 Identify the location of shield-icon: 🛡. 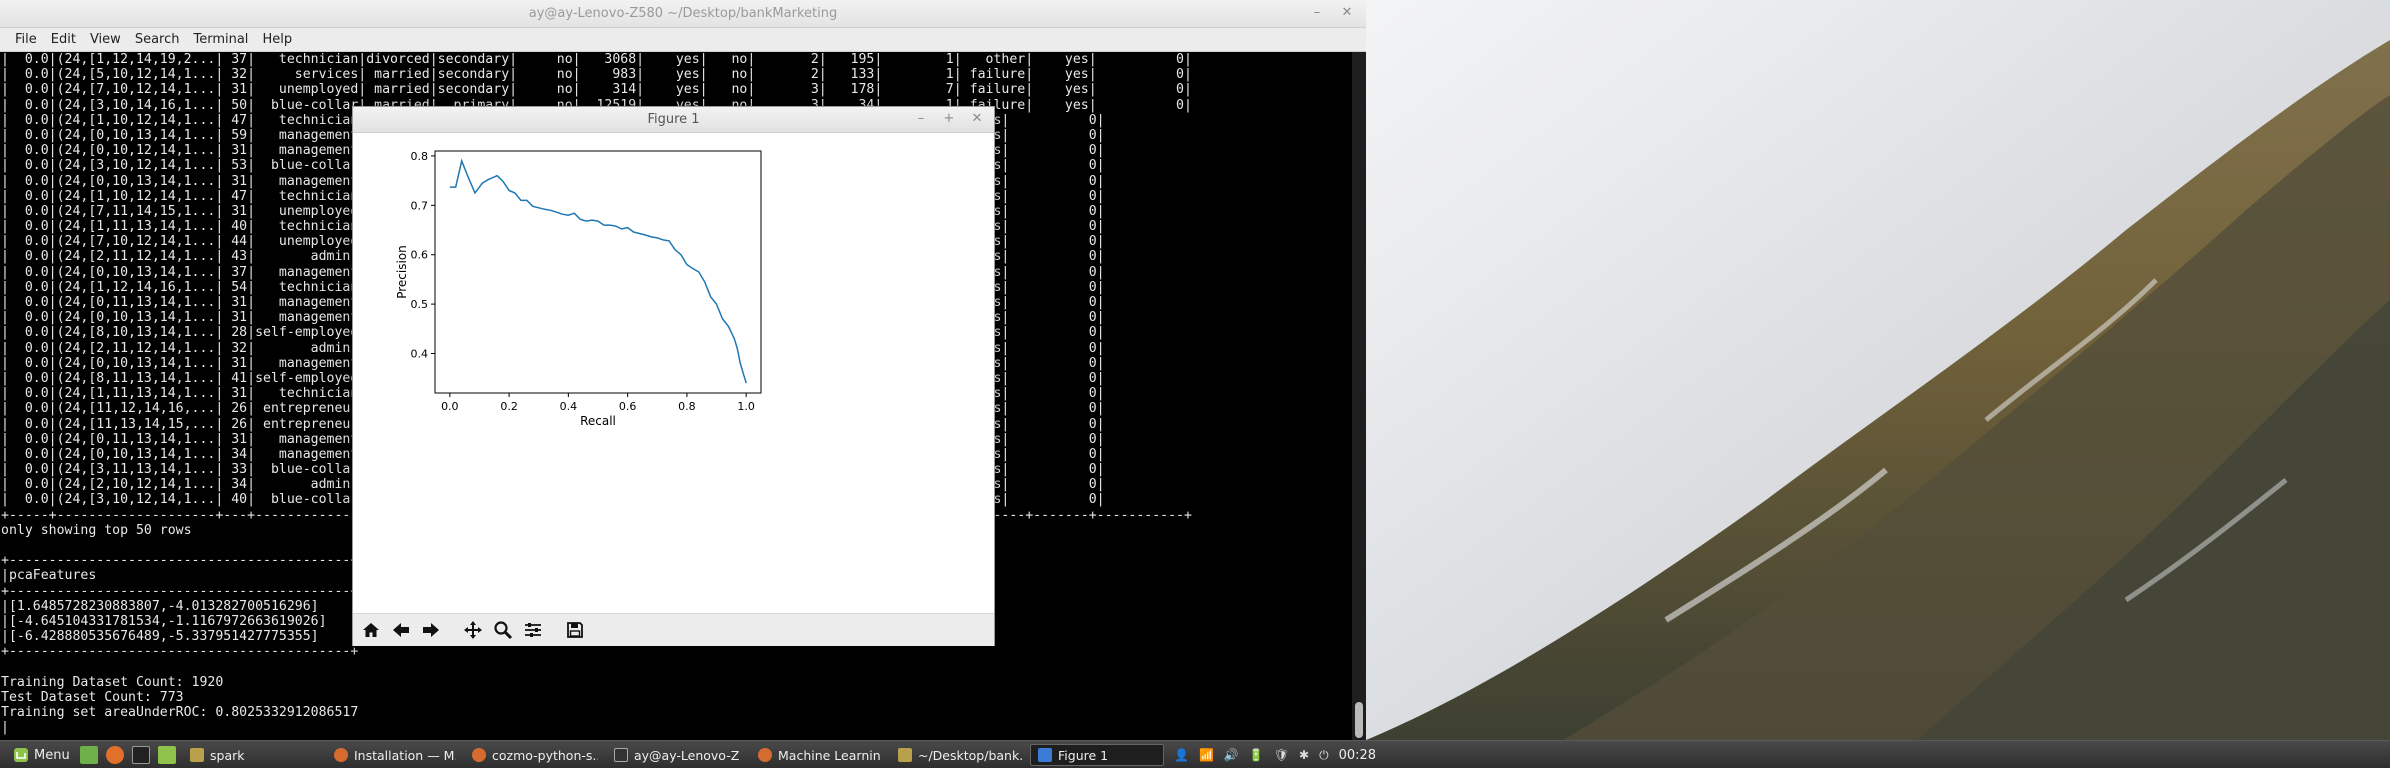
(1281, 755).